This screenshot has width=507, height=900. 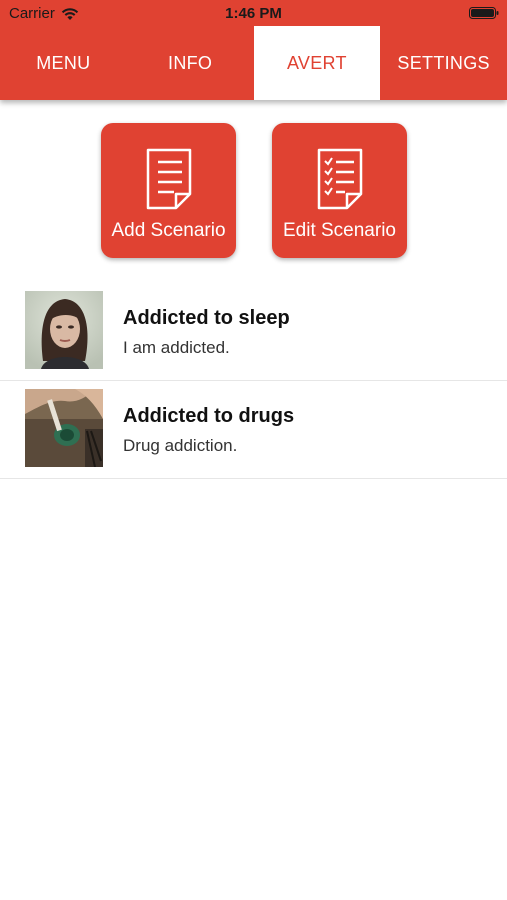 I want to click on list-item: Addicted to drugs Drug addiction., so click(x=253, y=430).